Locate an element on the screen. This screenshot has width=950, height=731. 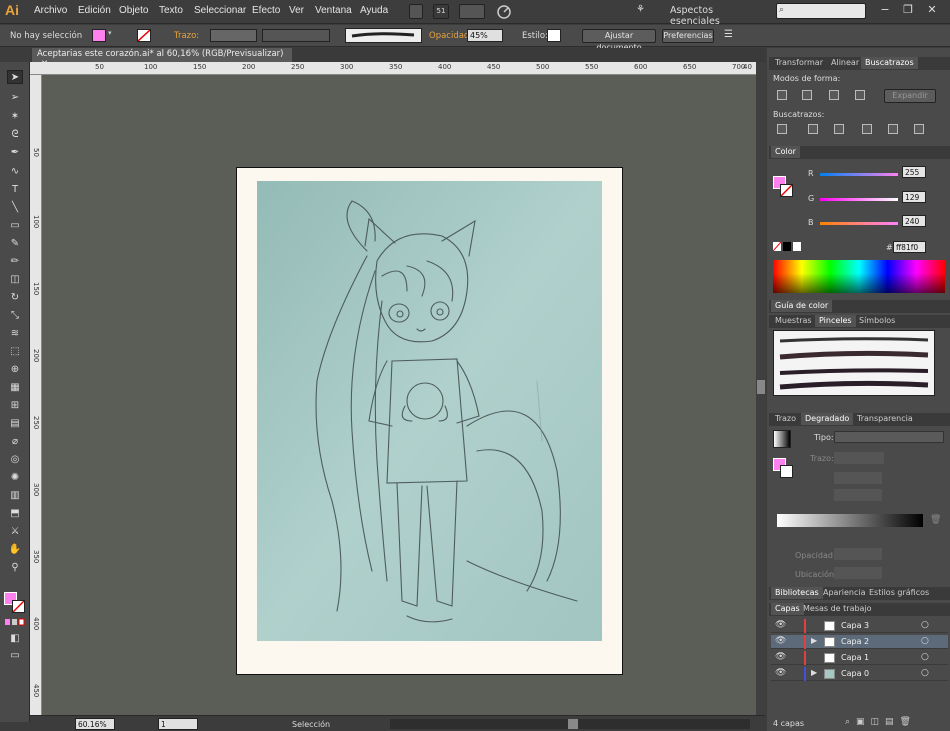
gradient-angle-field is located at coordinates (858, 478).